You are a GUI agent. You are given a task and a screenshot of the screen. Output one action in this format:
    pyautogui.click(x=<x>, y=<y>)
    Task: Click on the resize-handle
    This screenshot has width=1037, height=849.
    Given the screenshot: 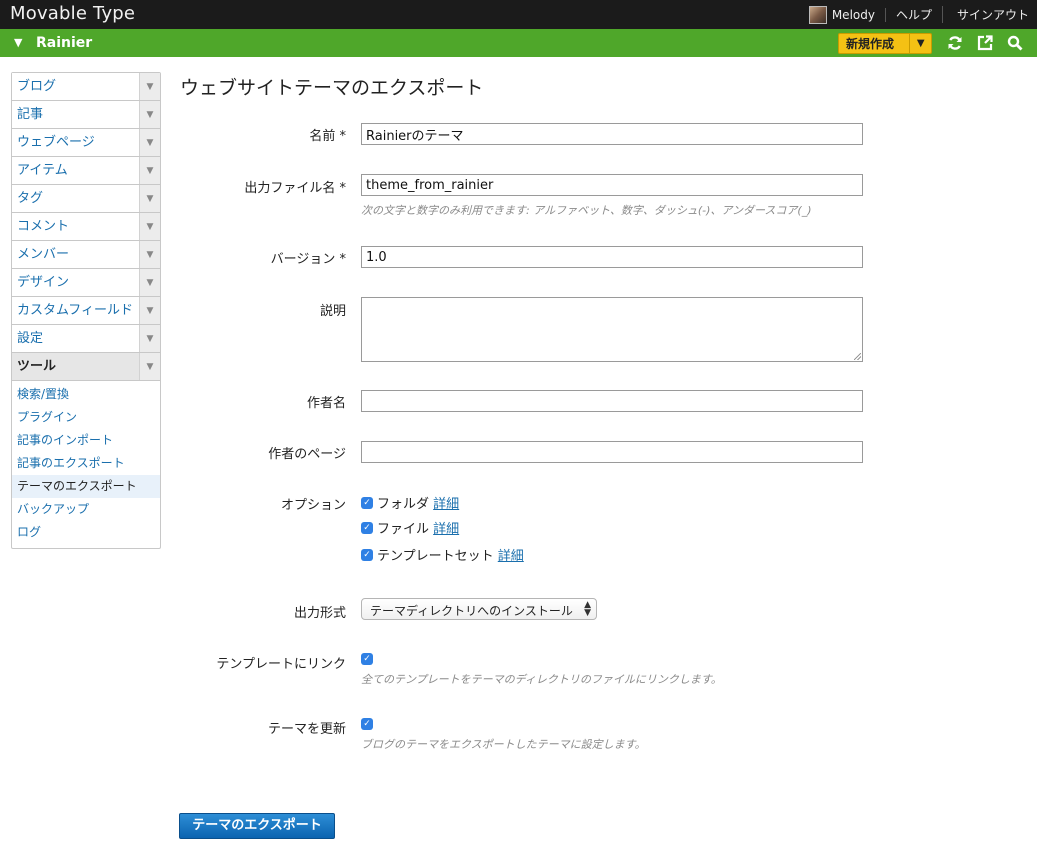 What is the action you would take?
    pyautogui.click(x=857, y=356)
    